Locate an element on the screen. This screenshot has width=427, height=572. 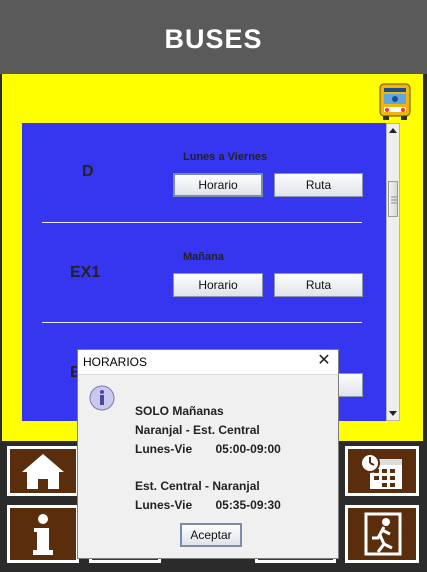
scroll-up-arrow-icon is located at coordinates (393, 130).